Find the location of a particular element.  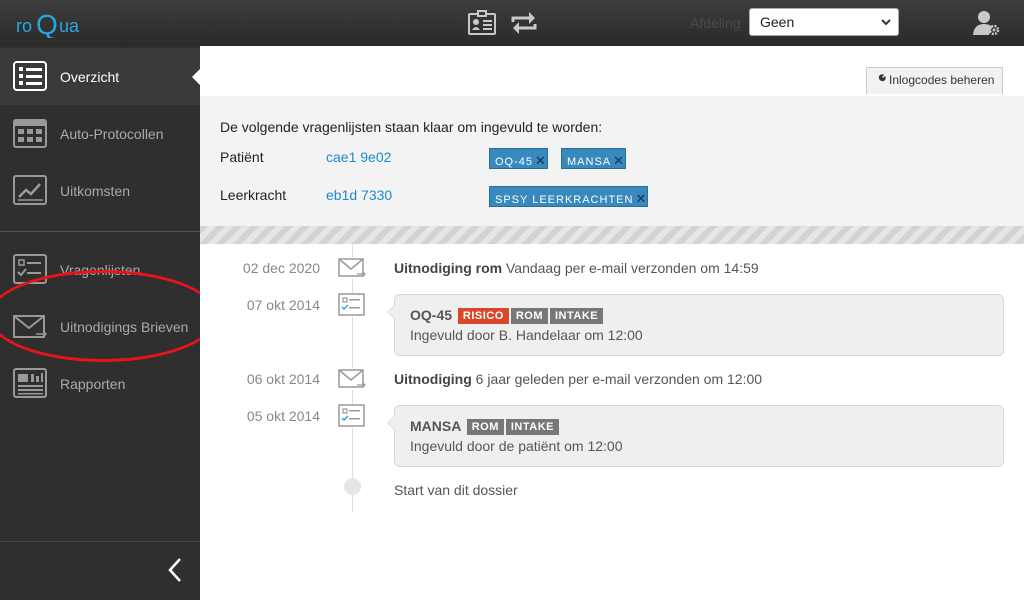

timeline-date: 02 dec 2020 is located at coordinates (281, 268).